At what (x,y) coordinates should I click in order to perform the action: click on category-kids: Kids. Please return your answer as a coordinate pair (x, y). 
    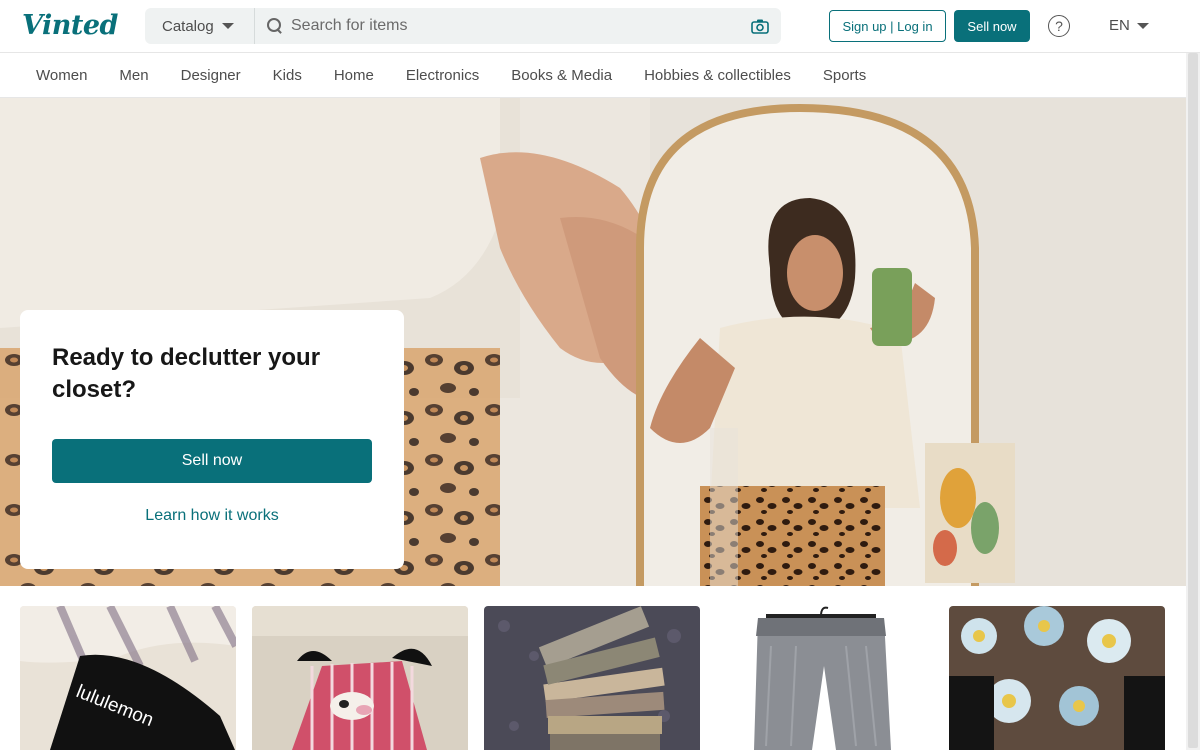
    Looking at the image, I should click on (287, 75).